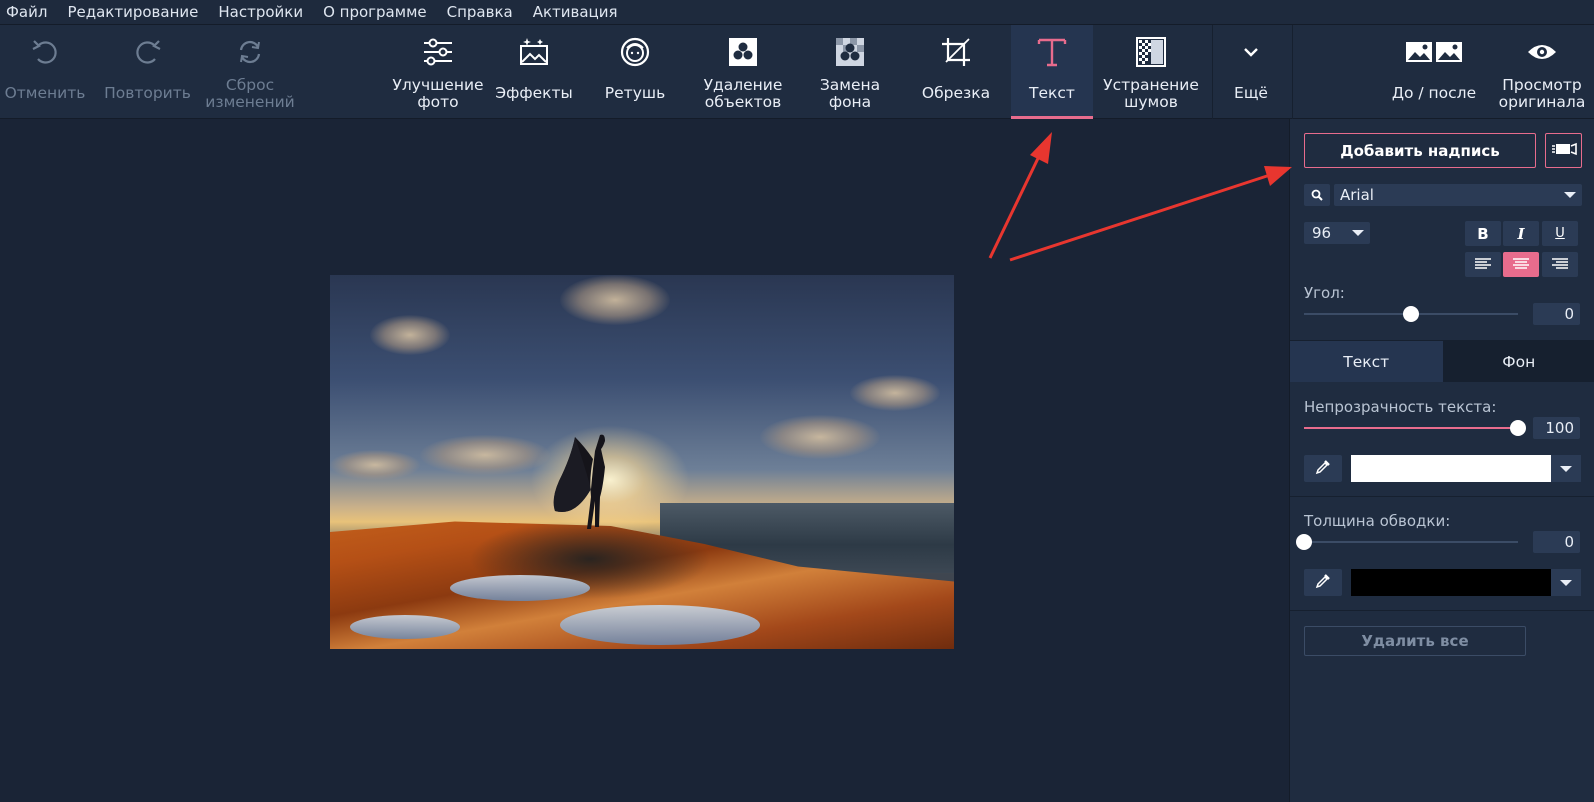  I want to click on more-label: Ещё, so click(1251, 93).